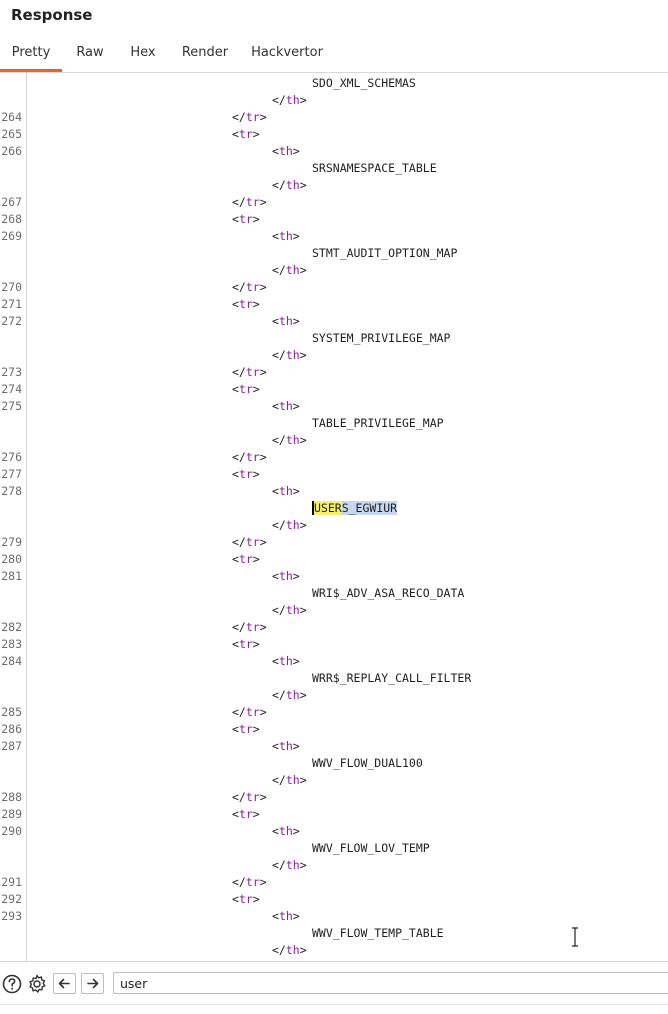 This screenshot has width=668, height=1014. What do you see at coordinates (385, 253) in the screenshot?
I see `cell-text: STMT_AUDIT_OPTION_MAP` at bounding box center [385, 253].